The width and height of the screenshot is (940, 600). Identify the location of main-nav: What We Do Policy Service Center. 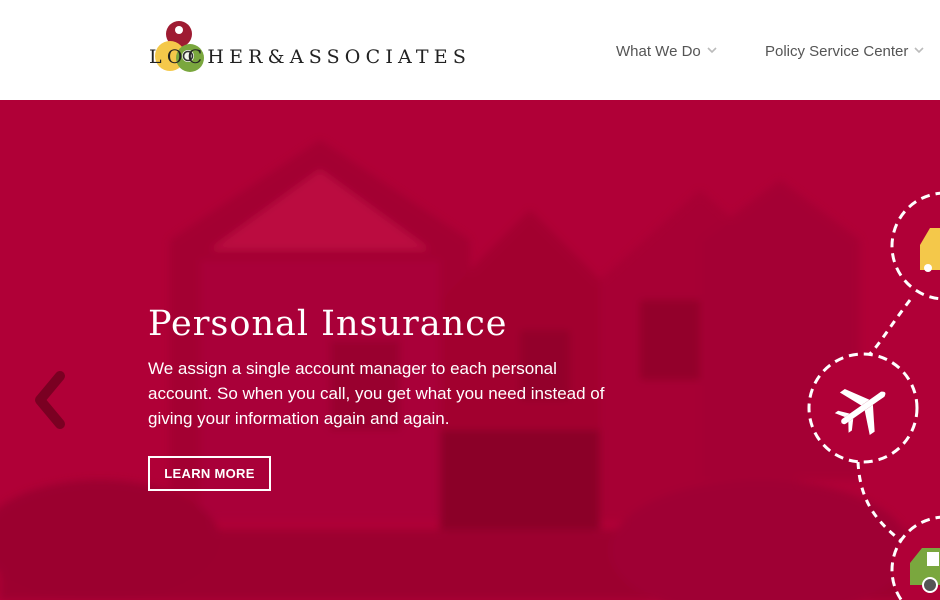
(470, 51).